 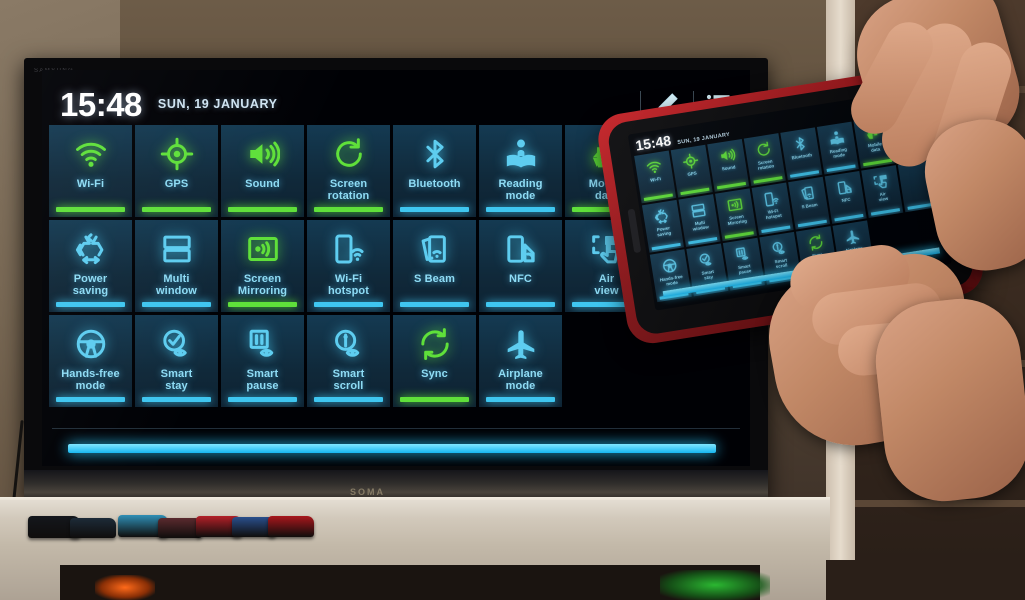 I want to click on smart-stay-icon, so click(x=177, y=344).